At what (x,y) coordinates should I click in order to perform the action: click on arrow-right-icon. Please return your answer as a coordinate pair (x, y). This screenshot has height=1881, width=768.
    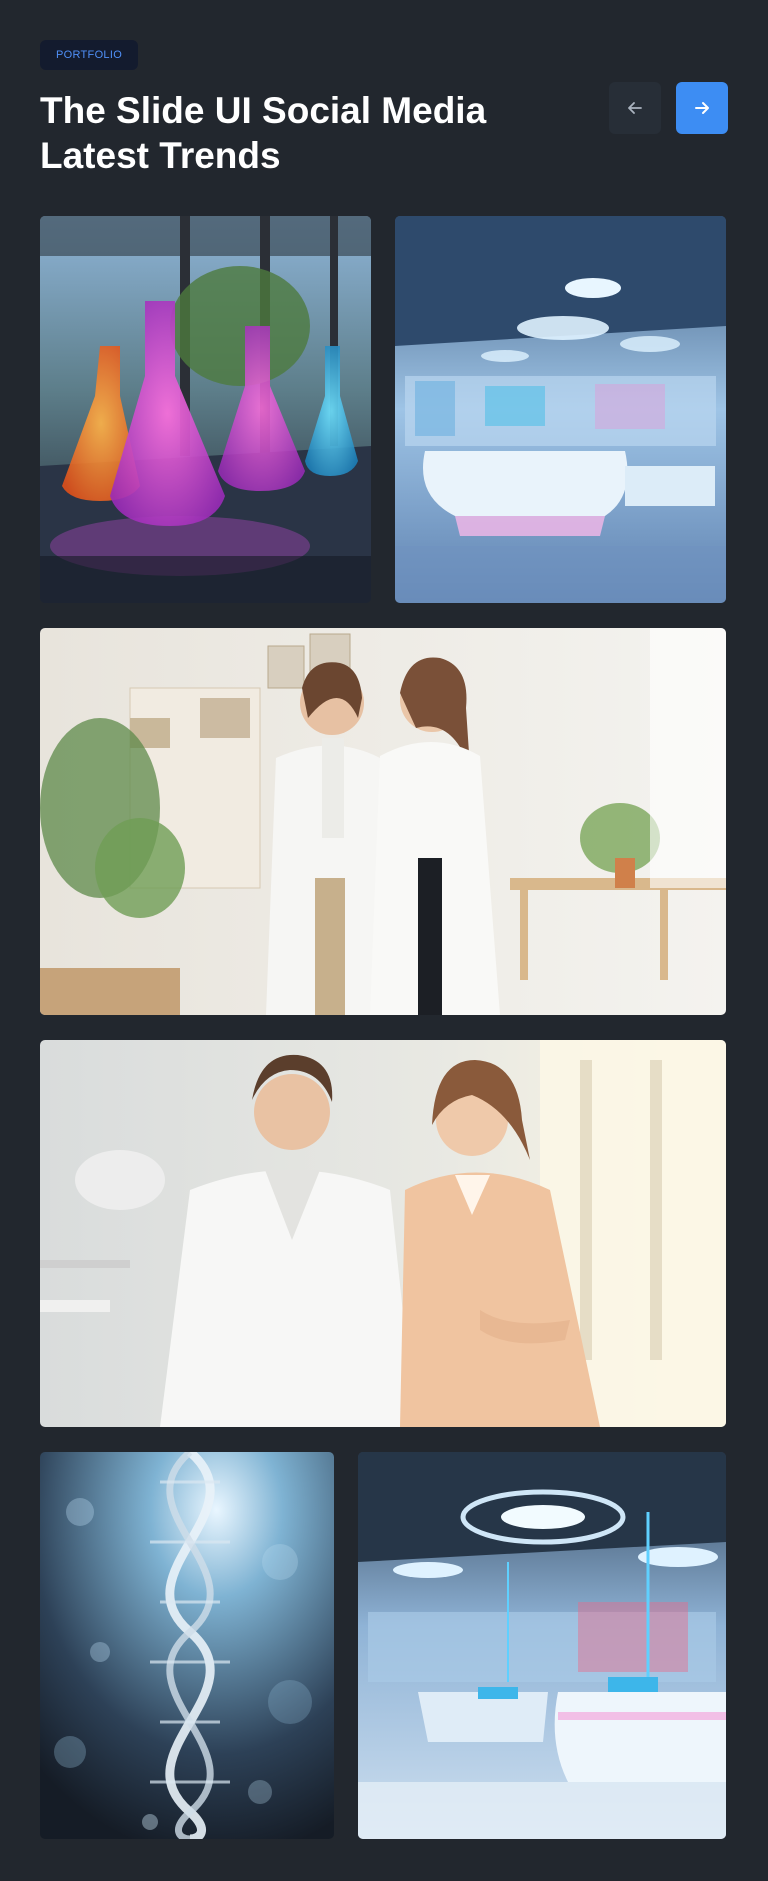
    Looking at the image, I should click on (702, 108).